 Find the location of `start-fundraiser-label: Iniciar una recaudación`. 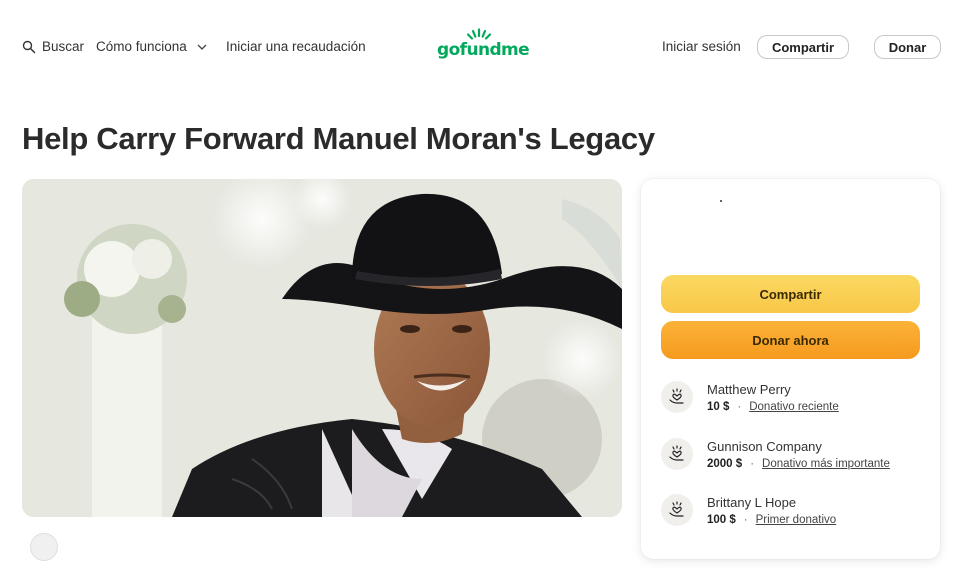

start-fundraiser-label: Iniciar una recaudación is located at coordinates (296, 46).